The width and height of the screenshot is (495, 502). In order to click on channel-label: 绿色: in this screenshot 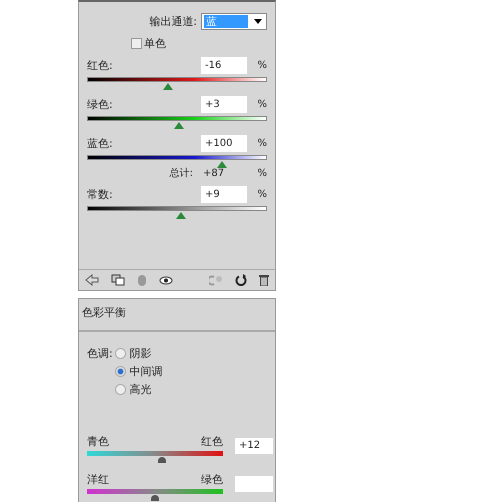, I will do `click(100, 104)`.